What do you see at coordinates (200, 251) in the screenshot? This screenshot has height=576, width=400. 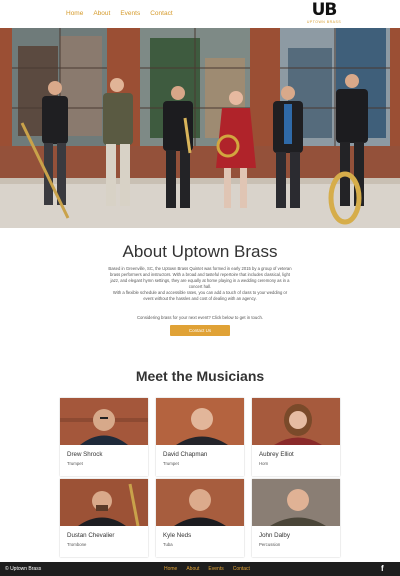 I see `about-title: About Uptown Brass` at bounding box center [200, 251].